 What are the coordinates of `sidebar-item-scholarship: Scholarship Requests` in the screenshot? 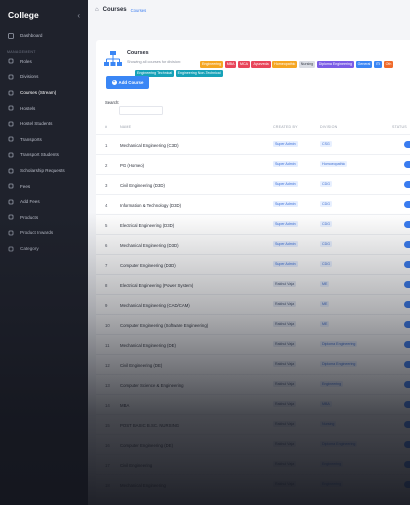 It's located at (44, 171).